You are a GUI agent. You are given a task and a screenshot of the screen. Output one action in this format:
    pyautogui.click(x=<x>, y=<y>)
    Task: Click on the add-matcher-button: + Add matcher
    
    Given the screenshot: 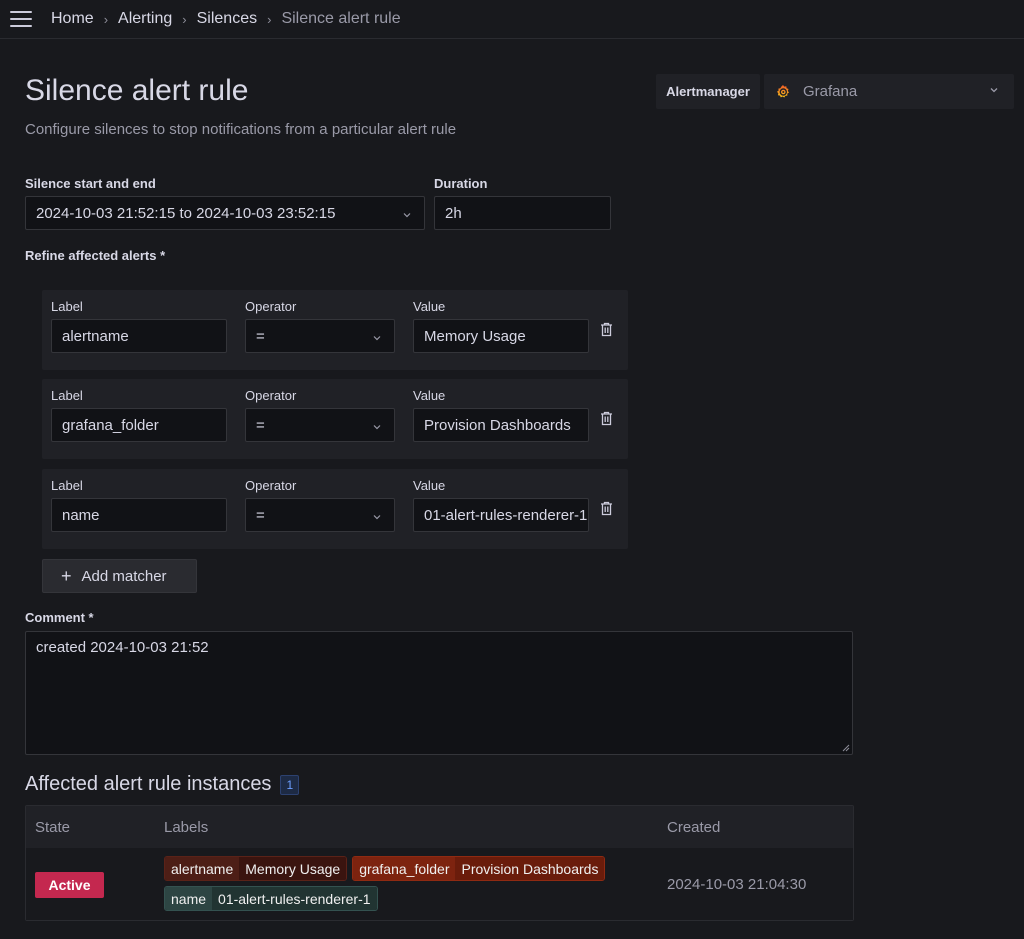 What is the action you would take?
    pyautogui.click(x=119, y=576)
    